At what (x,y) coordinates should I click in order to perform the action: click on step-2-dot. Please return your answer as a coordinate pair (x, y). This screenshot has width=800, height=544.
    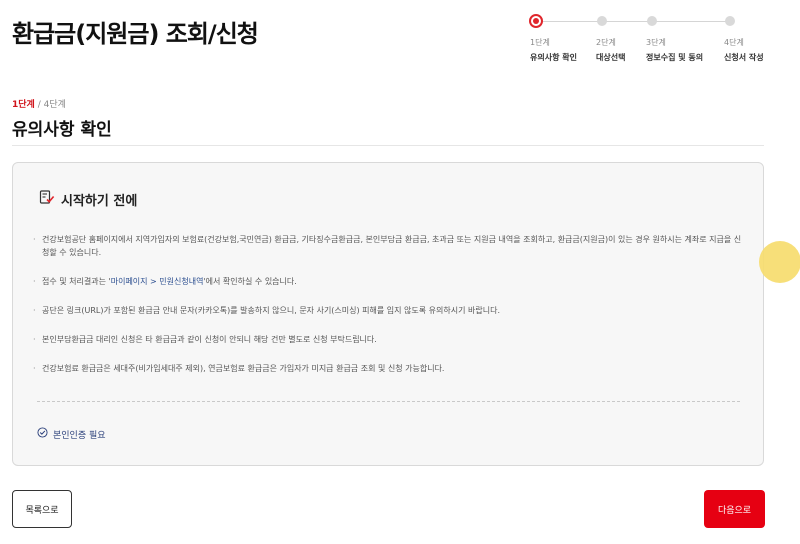
    Looking at the image, I should click on (602, 21).